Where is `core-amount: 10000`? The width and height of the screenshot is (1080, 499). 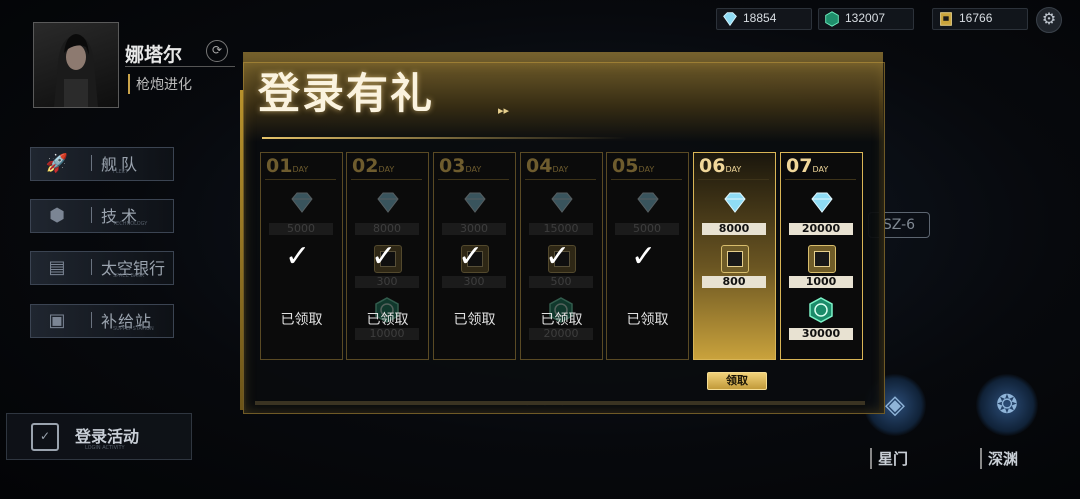
core-amount: 10000 is located at coordinates (387, 334).